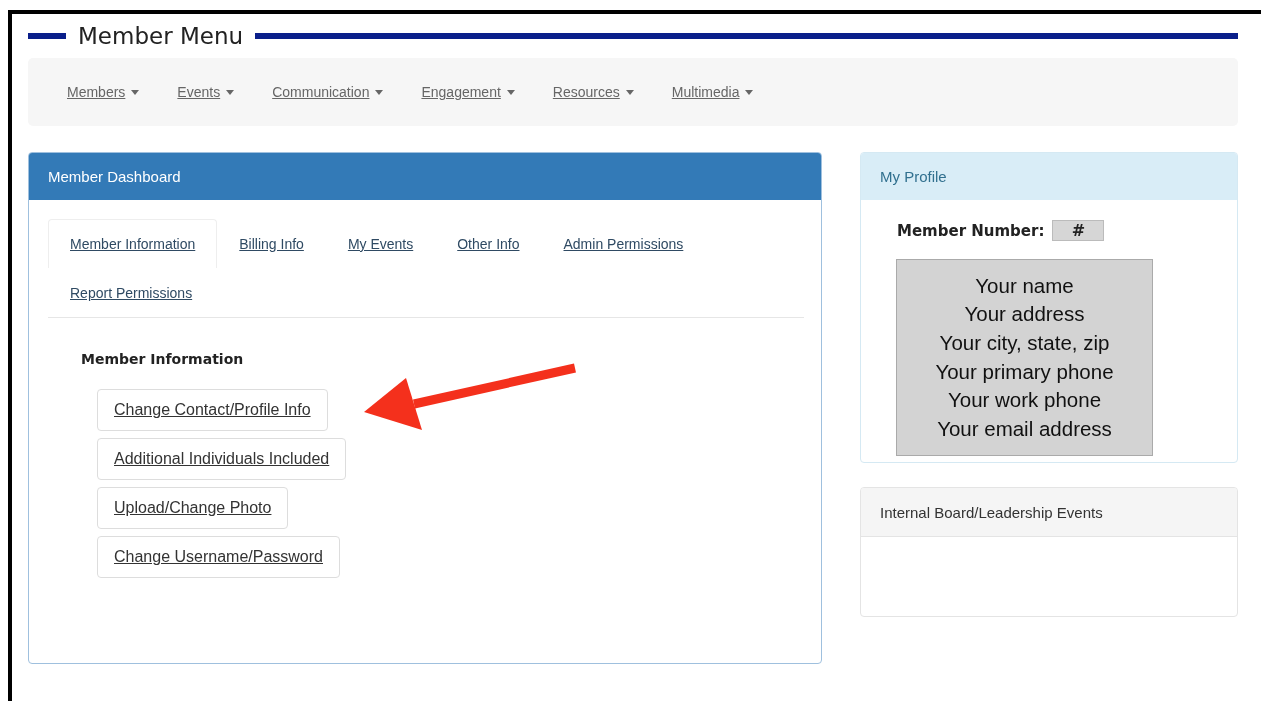 Image resolution: width=1261 pixels, height=701 pixels. I want to click on tab: Admin Permissions, so click(623, 243).